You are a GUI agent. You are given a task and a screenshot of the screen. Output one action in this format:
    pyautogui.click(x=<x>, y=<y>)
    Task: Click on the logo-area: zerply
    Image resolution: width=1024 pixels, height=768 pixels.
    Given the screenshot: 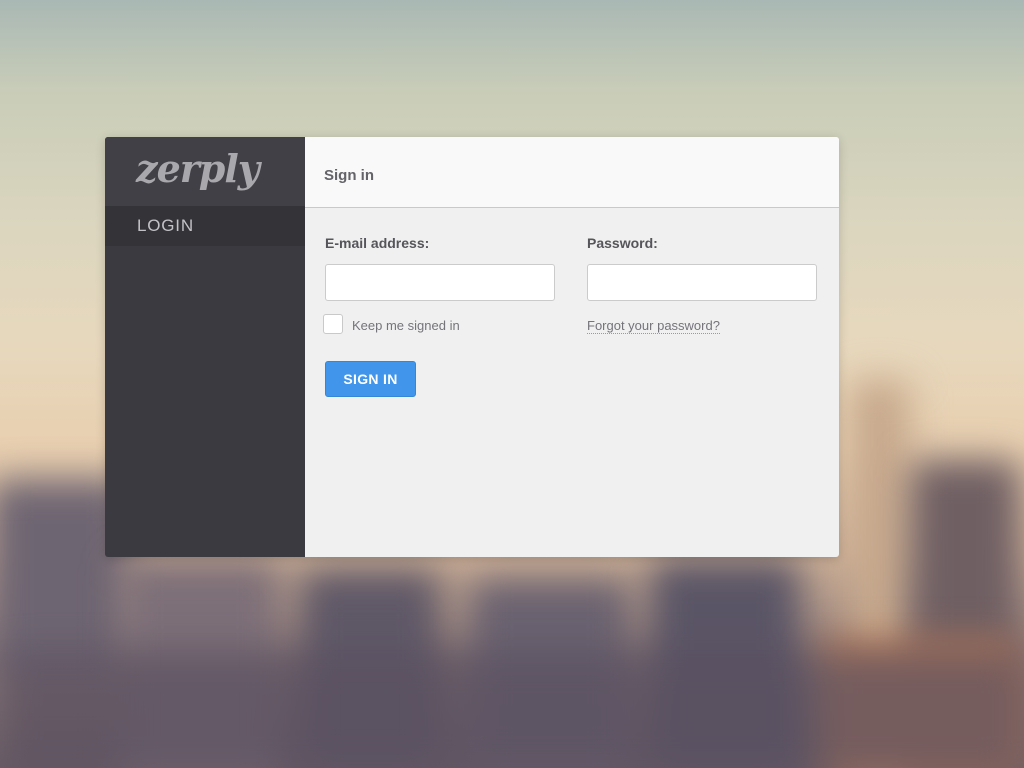 What is the action you would take?
    pyautogui.click(x=205, y=171)
    